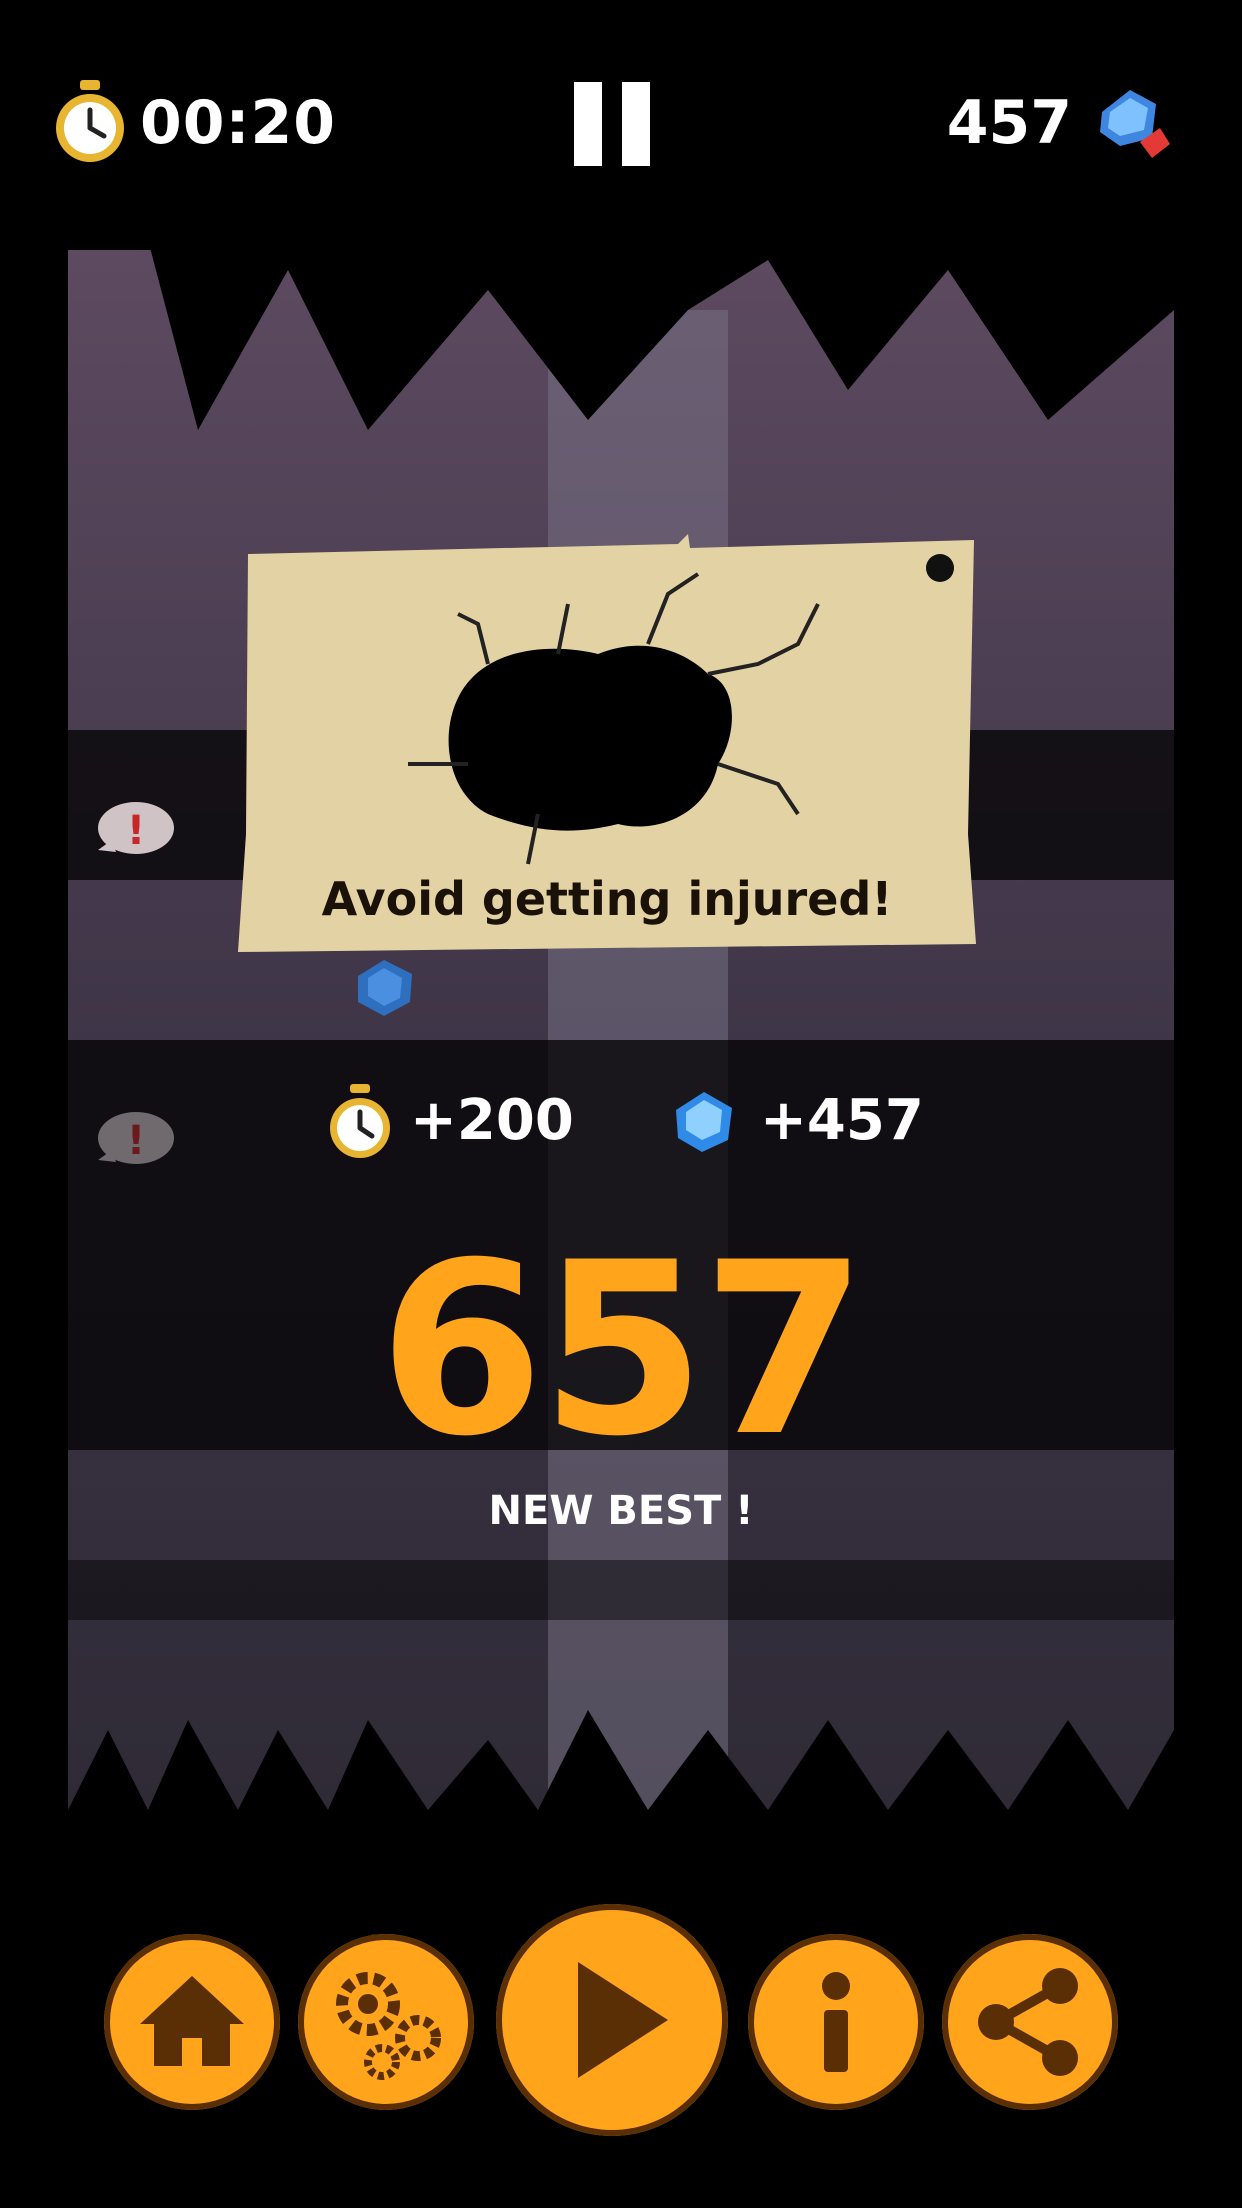 This screenshot has height=2208, width=1242. I want to click on elapsed-time: 00:20, so click(238, 123).